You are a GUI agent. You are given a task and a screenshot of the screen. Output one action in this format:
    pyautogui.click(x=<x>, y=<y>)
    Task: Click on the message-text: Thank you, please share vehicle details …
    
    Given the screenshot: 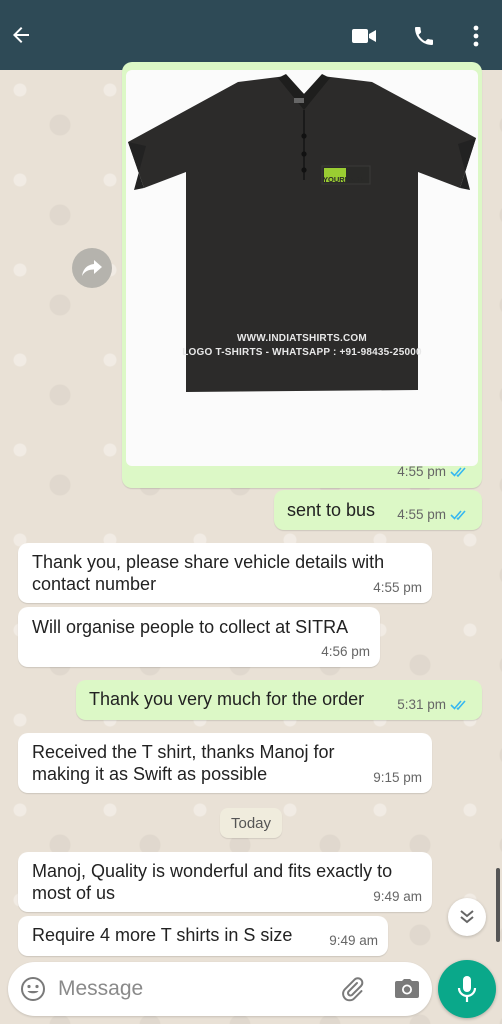 What is the action you would take?
    pyautogui.click(x=208, y=573)
    